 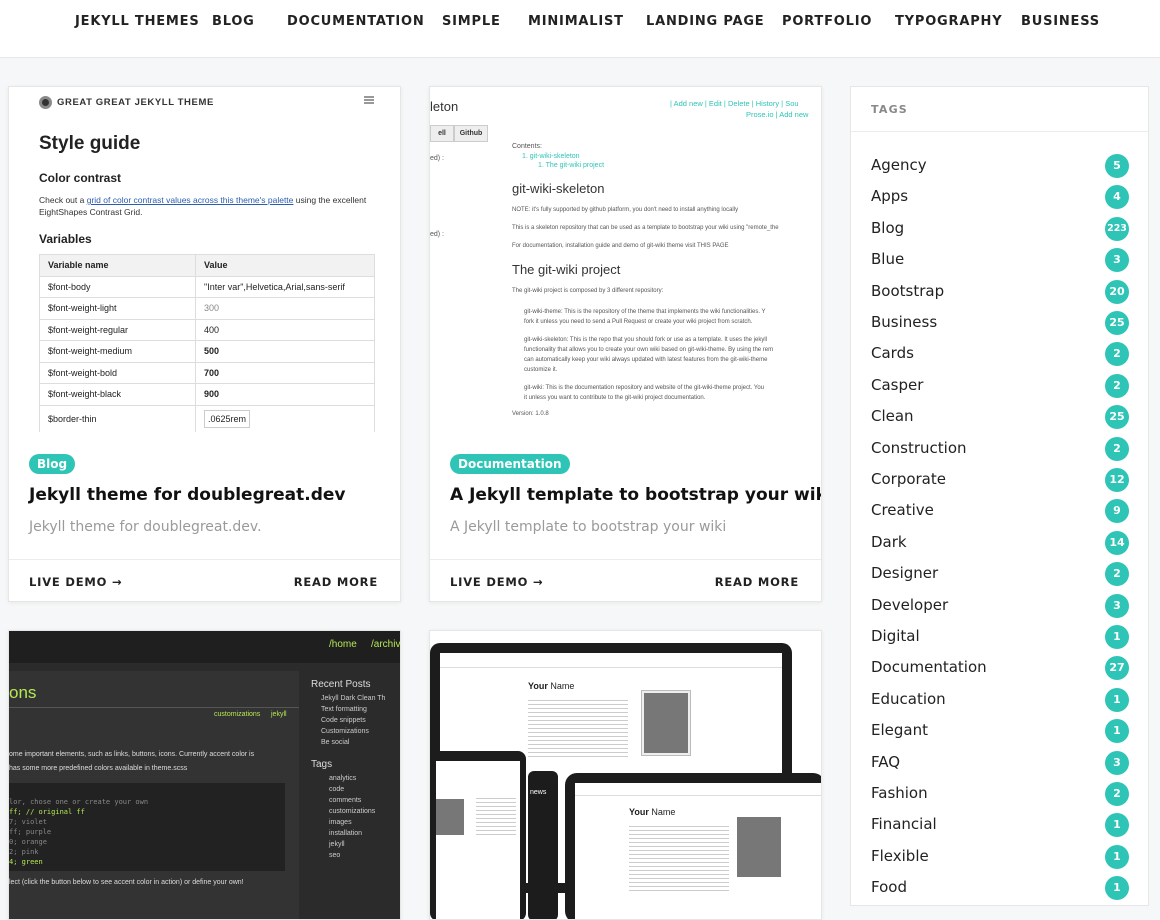 I want to click on recent-post-link: Be social, so click(x=353, y=742).